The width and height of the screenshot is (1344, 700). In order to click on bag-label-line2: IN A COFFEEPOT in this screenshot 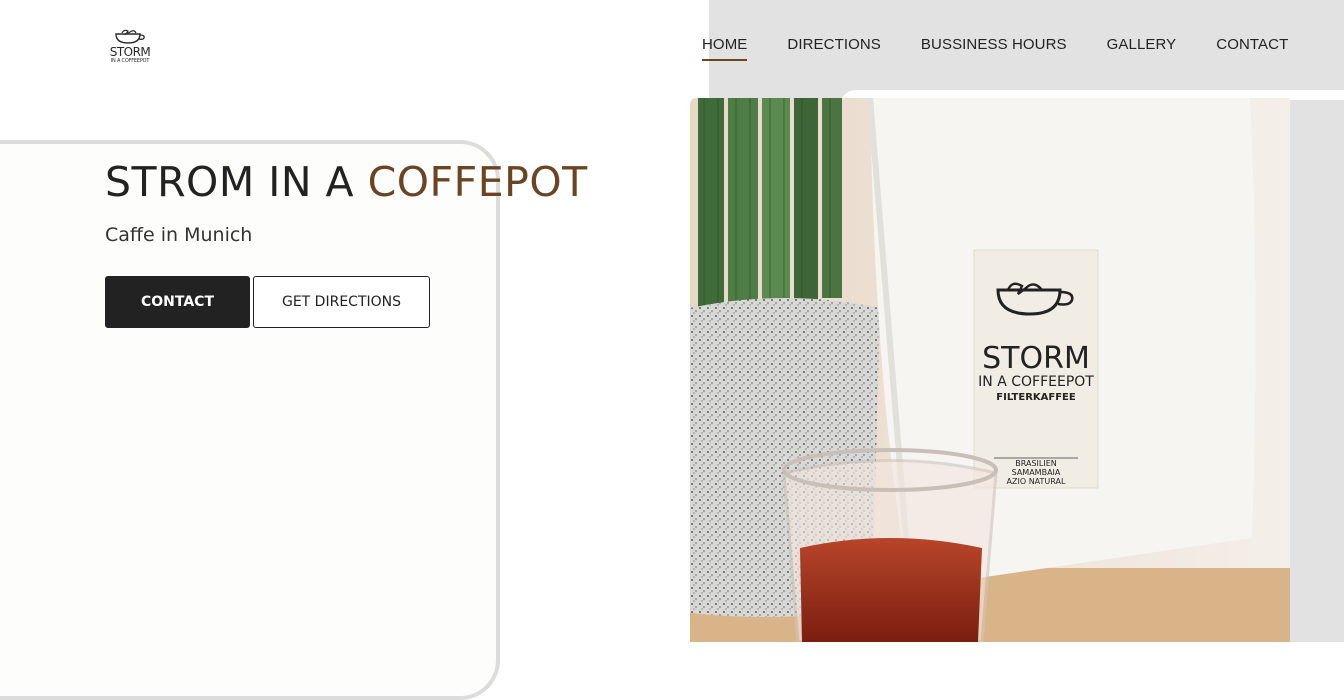, I will do `click(1036, 382)`.